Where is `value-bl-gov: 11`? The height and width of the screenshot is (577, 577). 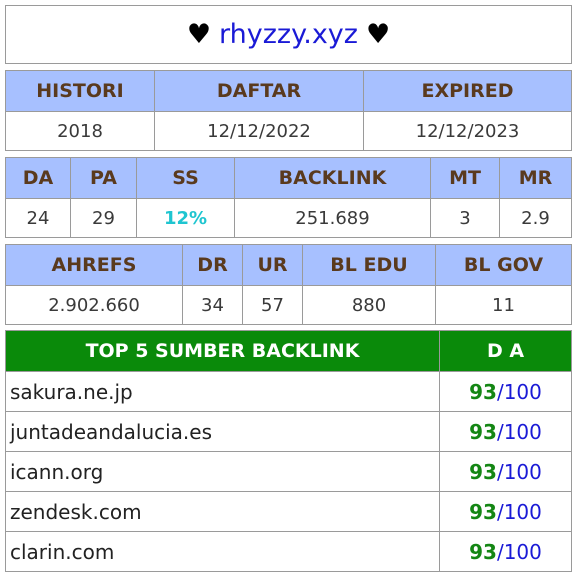
value-bl-gov: 11 is located at coordinates (503, 305).